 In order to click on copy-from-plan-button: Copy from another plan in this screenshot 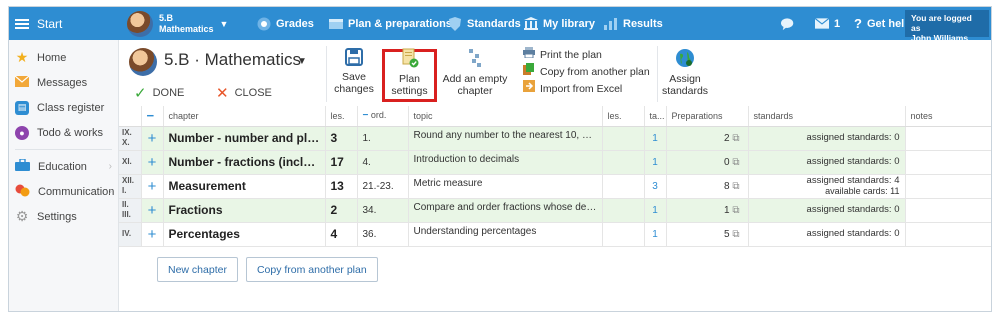, I will do `click(311, 269)`.